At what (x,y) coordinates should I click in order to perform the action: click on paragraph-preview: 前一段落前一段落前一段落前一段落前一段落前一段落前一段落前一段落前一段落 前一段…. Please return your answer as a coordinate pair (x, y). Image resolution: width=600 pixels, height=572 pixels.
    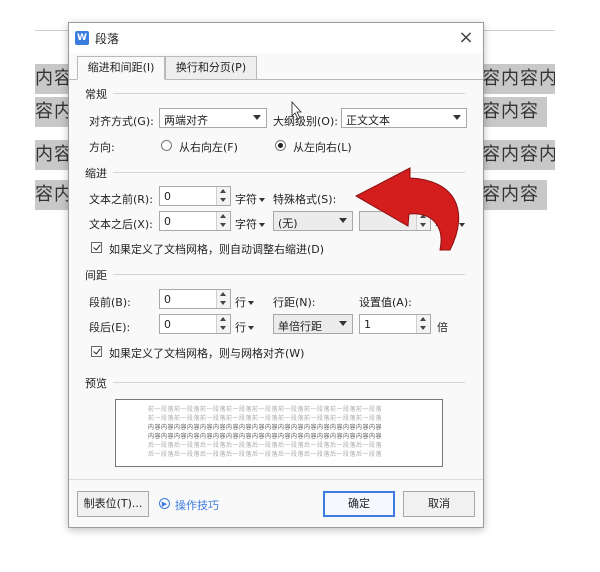
    Looking at the image, I should click on (279, 433).